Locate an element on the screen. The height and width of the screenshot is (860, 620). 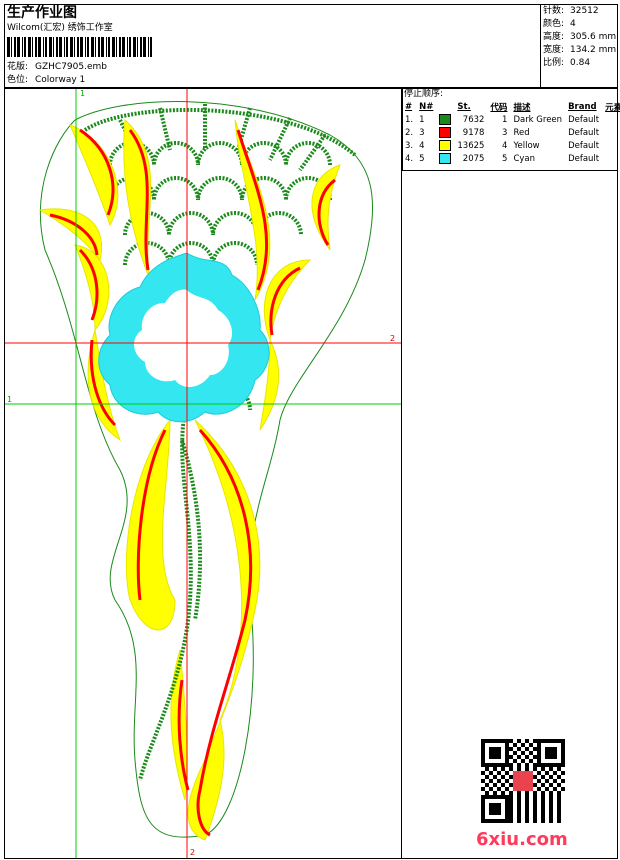
guide-v1-label: 1 is located at coordinates (83, 93).